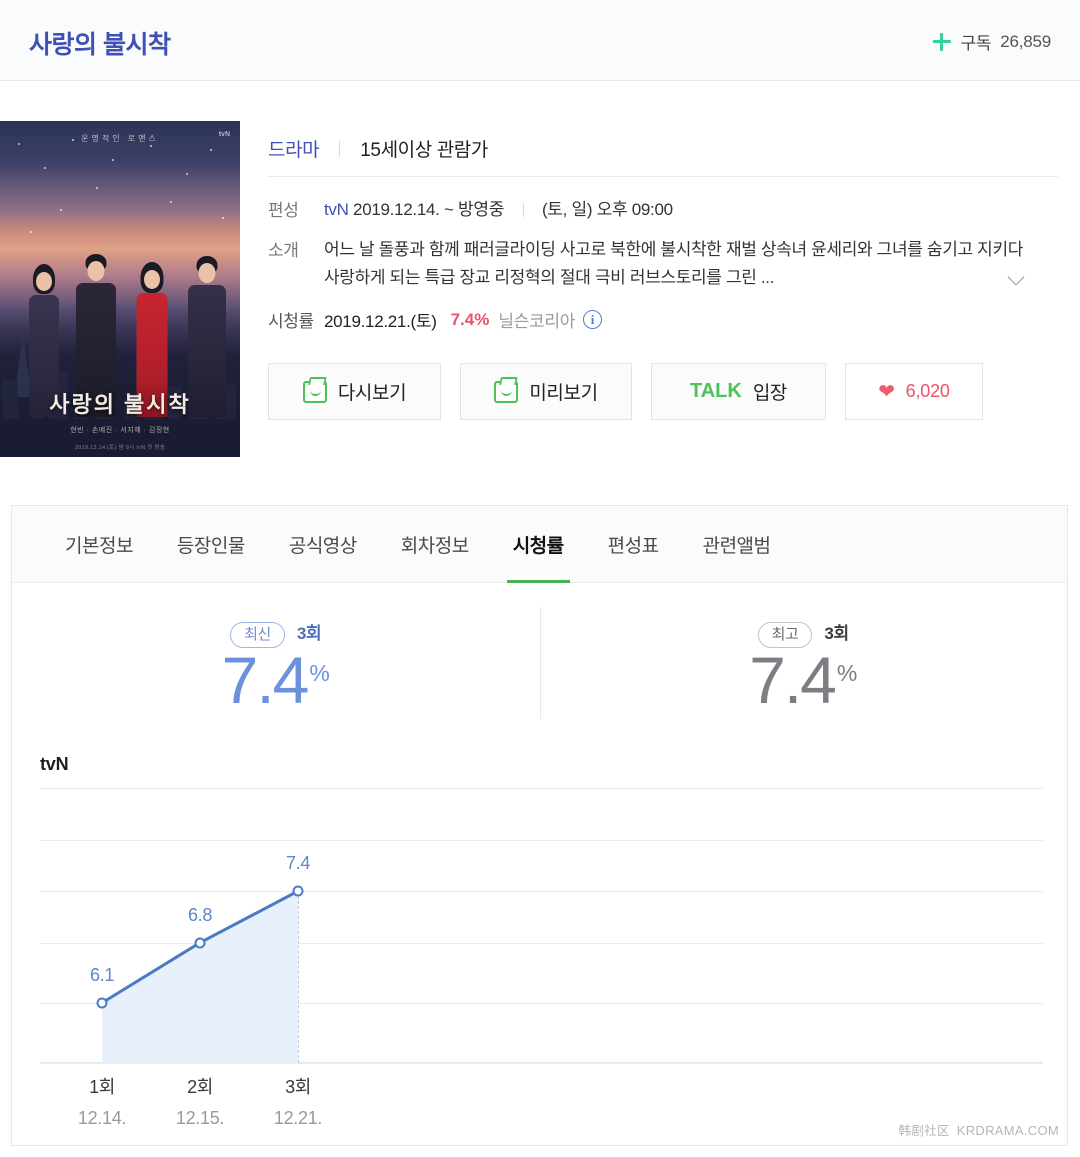  What do you see at coordinates (265, 679) in the screenshot?
I see `latest-value: 7.4` at bounding box center [265, 679].